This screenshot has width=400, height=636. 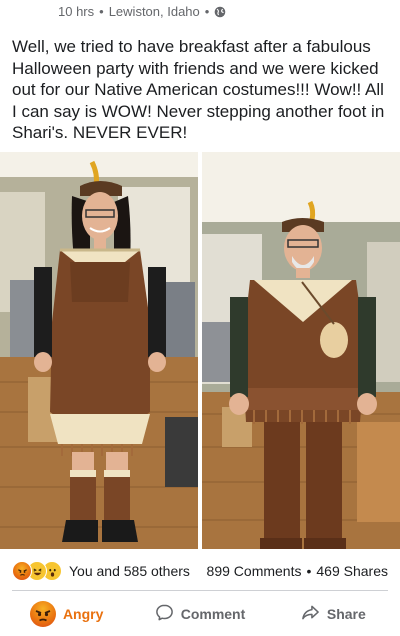 I want to click on react-button: Angry, so click(x=66, y=614).